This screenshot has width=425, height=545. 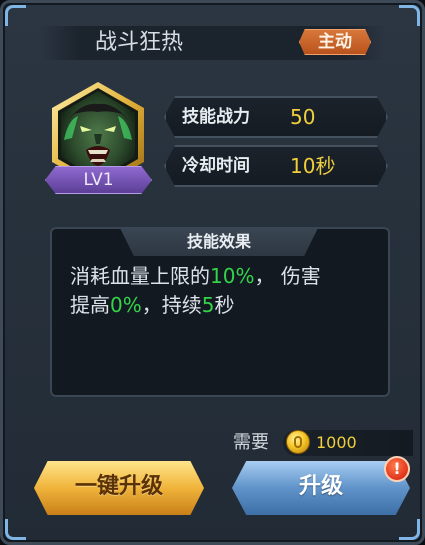 What do you see at coordinates (216, 117) in the screenshot?
I see `stat-label: 技能战力` at bounding box center [216, 117].